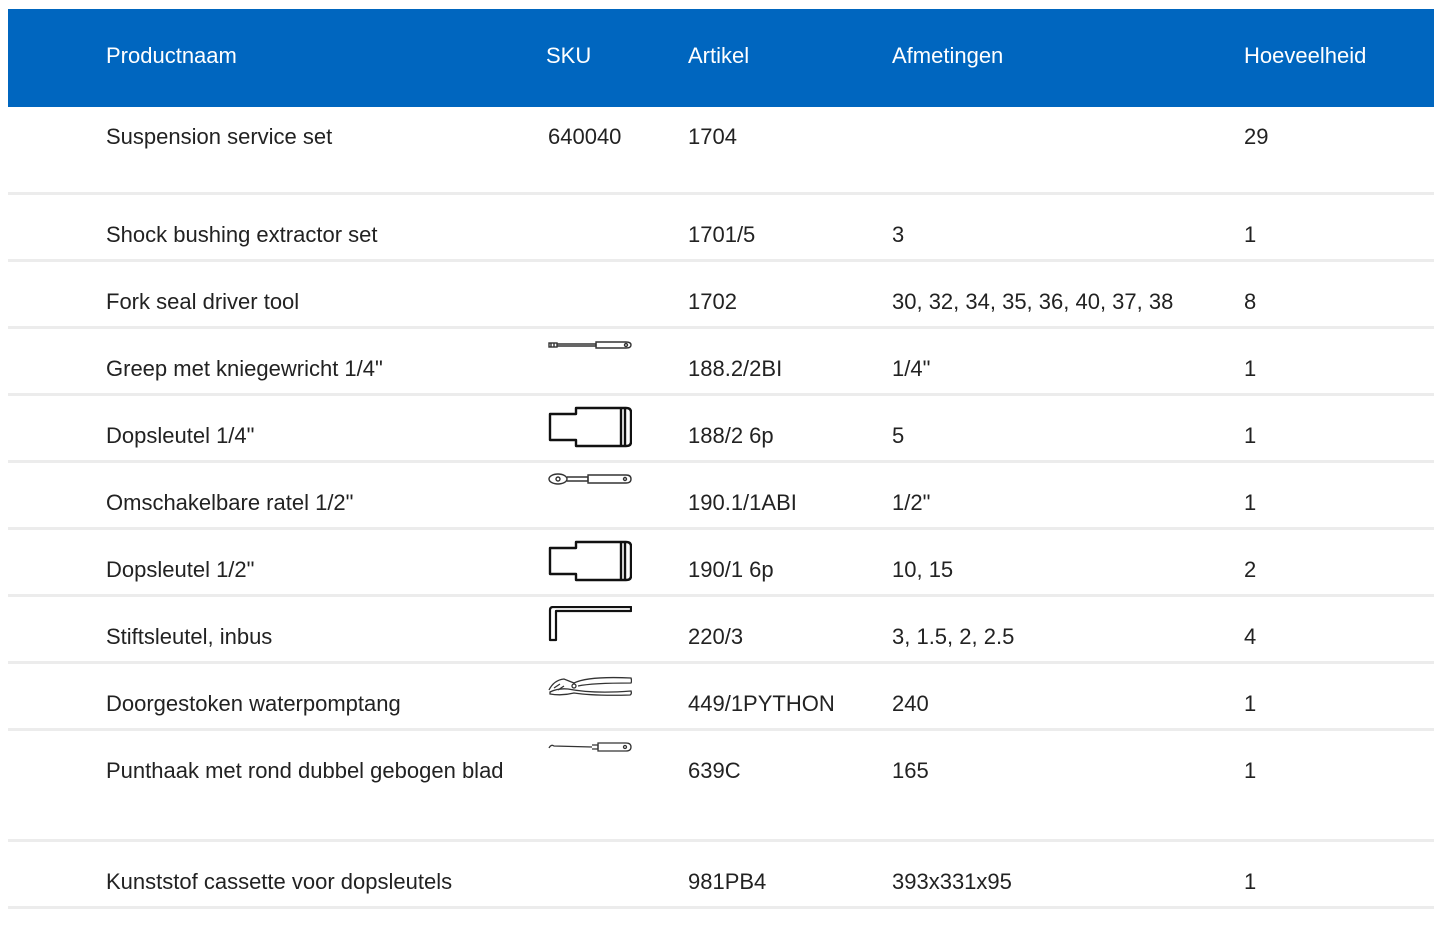  I want to click on cell-article: 639C, so click(714, 770).